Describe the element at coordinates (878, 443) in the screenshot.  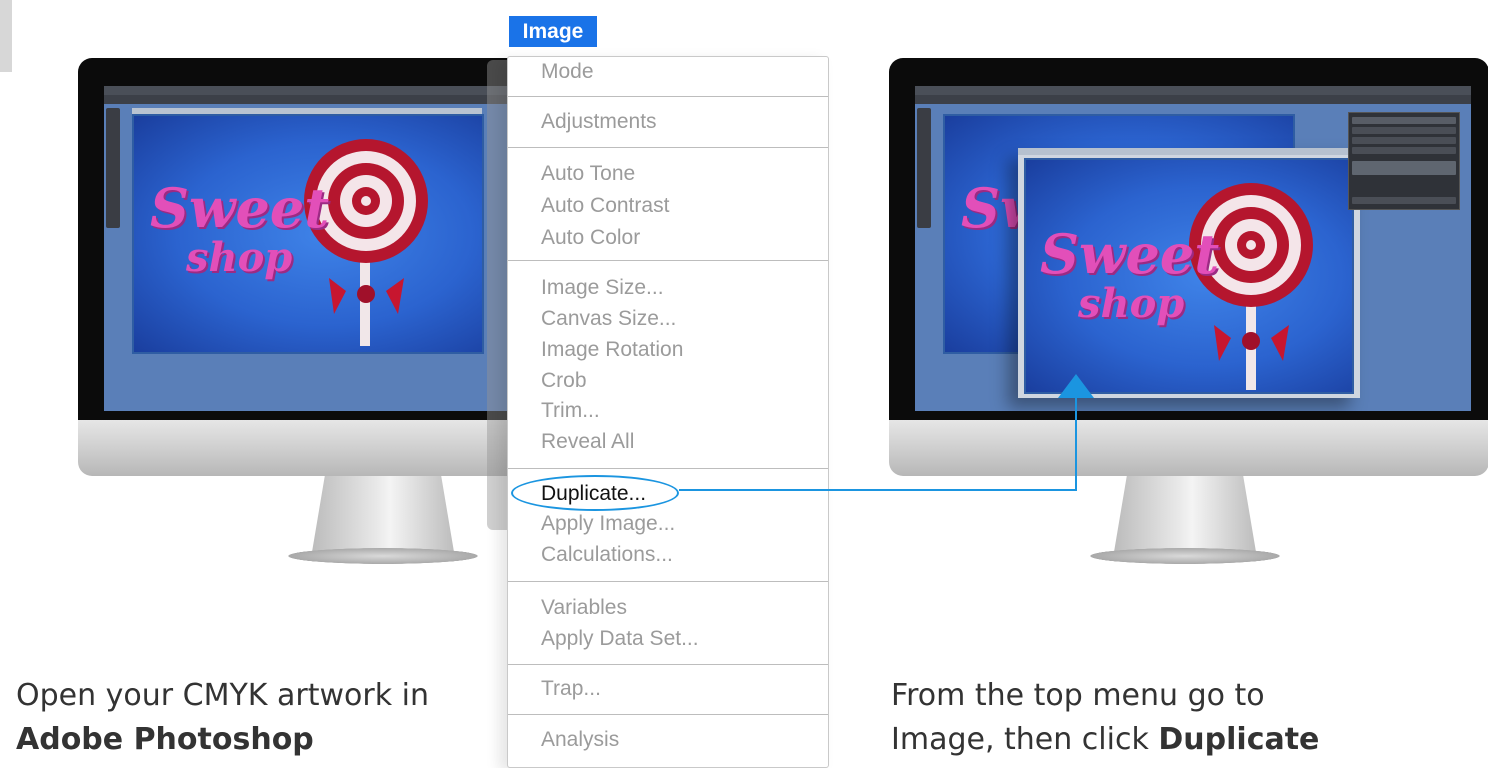
I see `connector-line` at that location.